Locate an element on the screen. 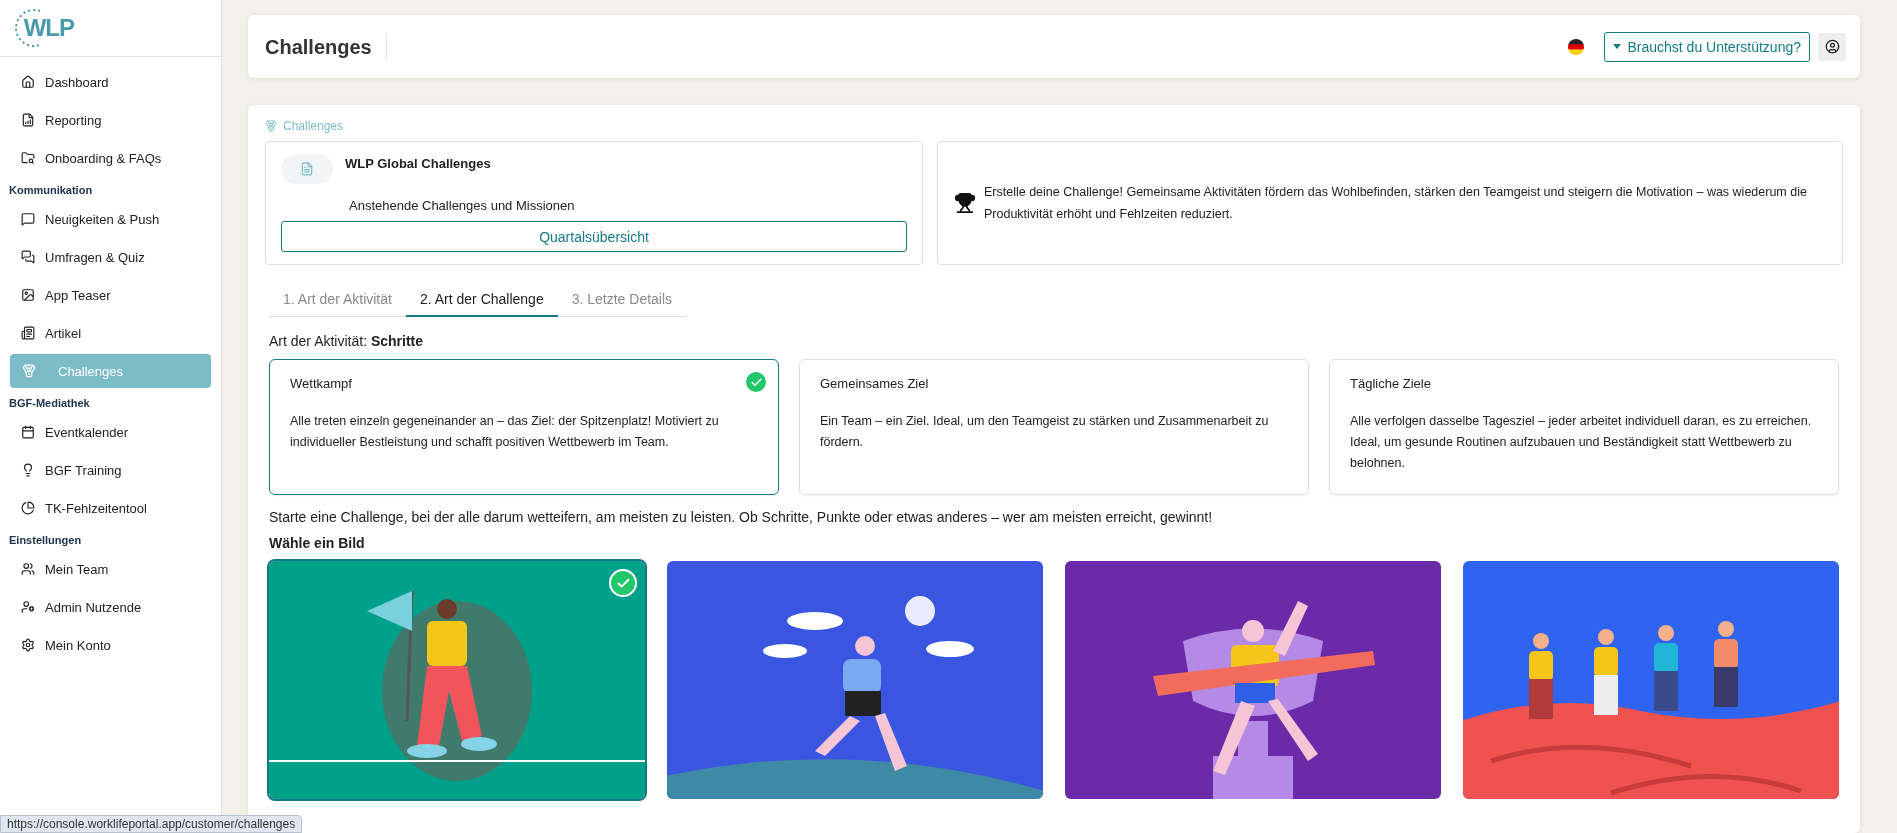 The width and height of the screenshot is (1897, 833). challenge-type-card: Wettkampf Alle treten einzeln gegeneinander an – das Ziel: der Spitzenplatz! Motiviert zu individueller Bestleistung und schafft positiven Wettbewerb im Team. is located at coordinates (524, 427).